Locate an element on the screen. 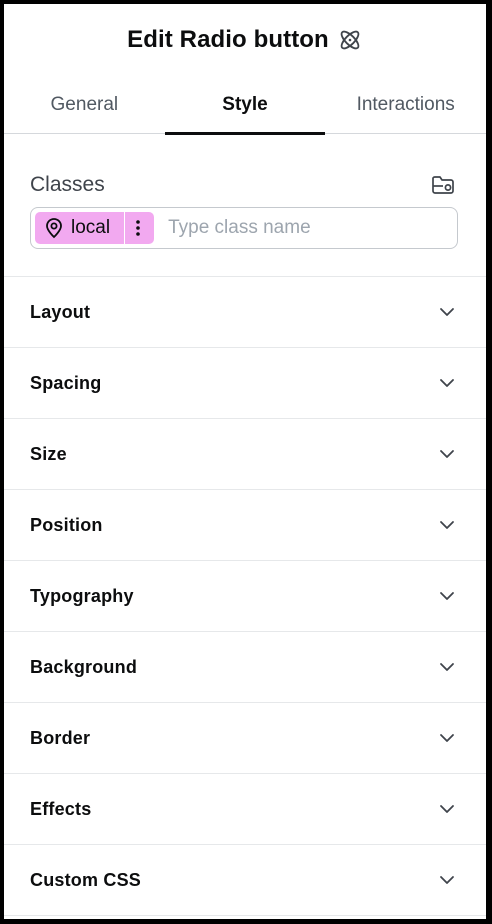 The height and width of the screenshot is (924, 492). section-spacing: Spacing is located at coordinates (245, 383).